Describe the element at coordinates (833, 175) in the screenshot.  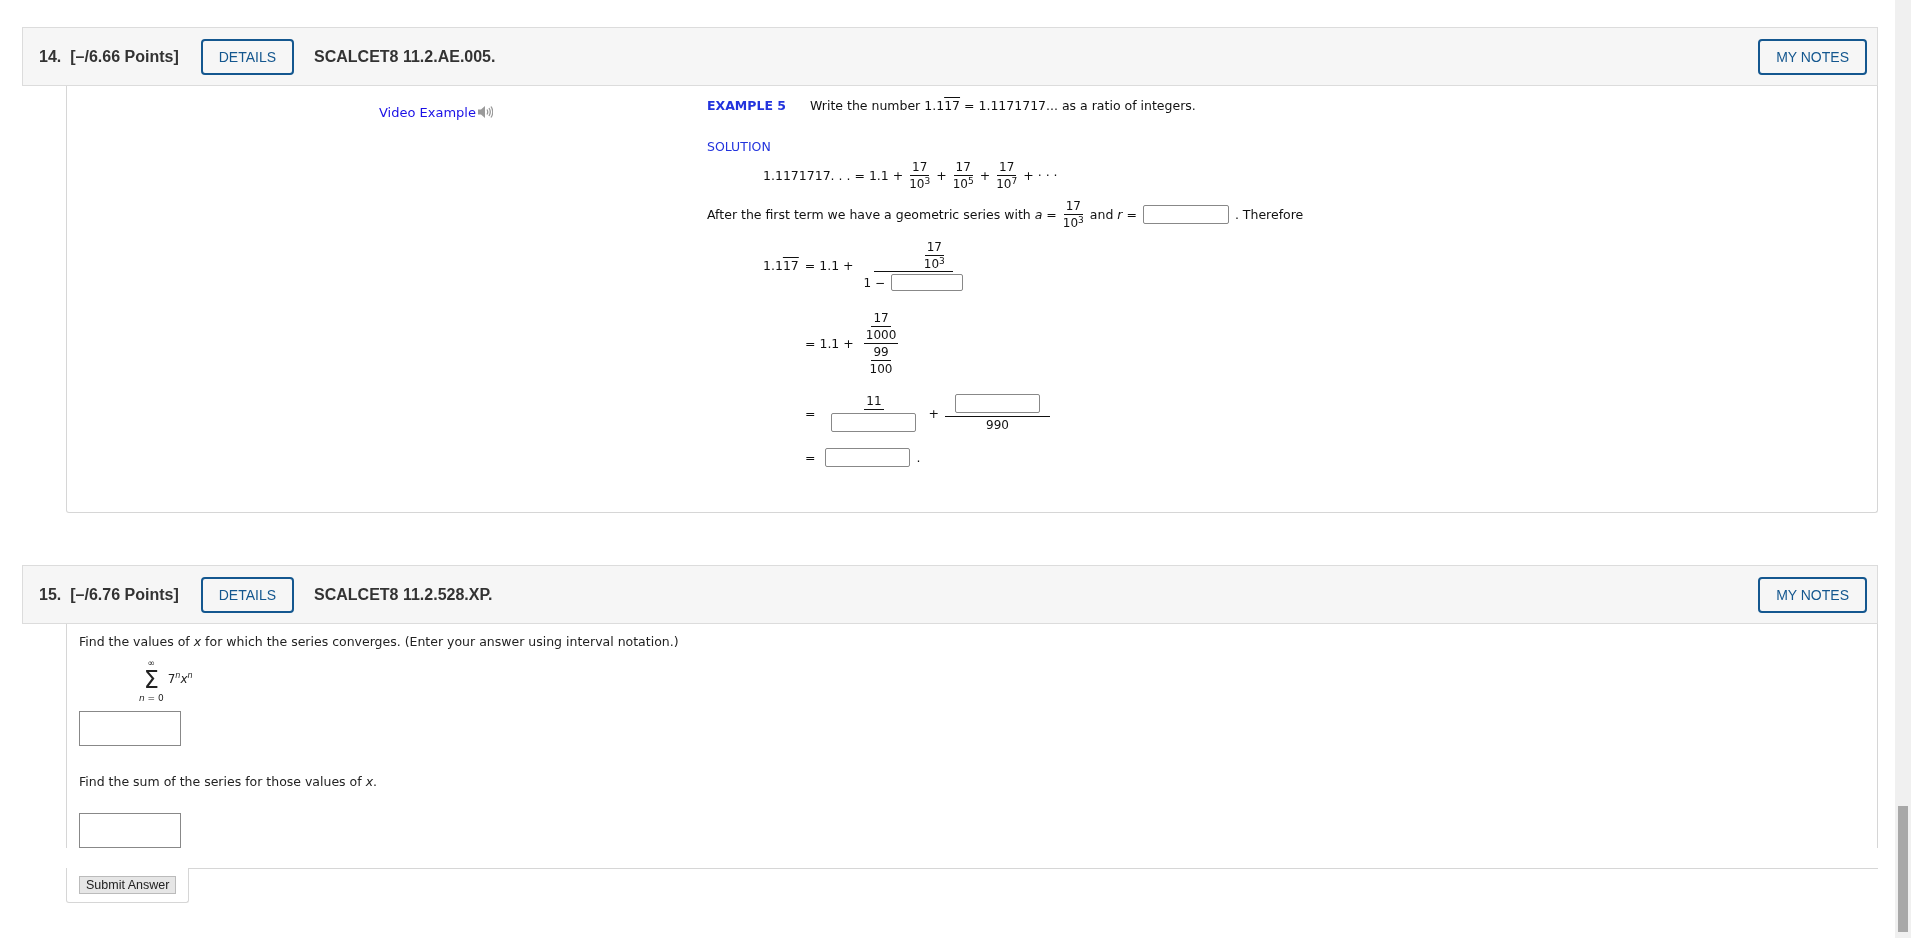
I see `math-expression: 1.1171717. . . = 1.1 +` at that location.